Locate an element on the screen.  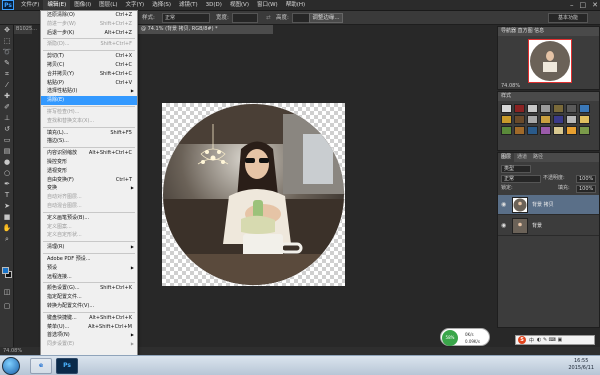
crop-tool-icon: ⌗ is located at coordinates (7, 74).